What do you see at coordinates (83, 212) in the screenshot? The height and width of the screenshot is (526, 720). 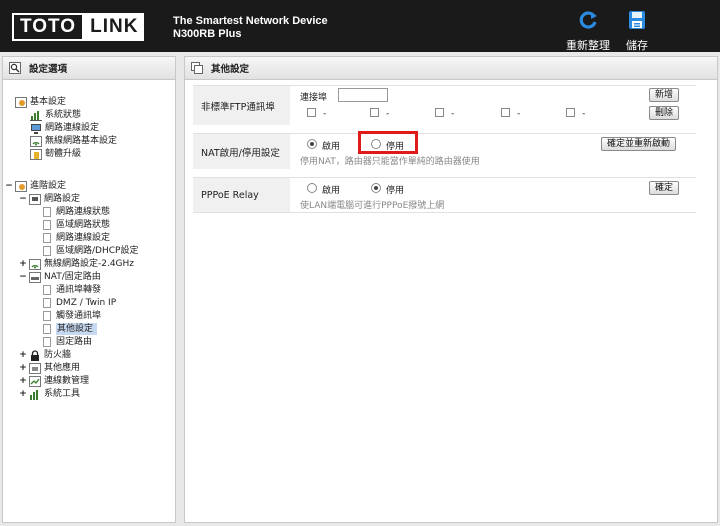 I see `tree-item-label: 網路連線狀態` at bounding box center [83, 212].